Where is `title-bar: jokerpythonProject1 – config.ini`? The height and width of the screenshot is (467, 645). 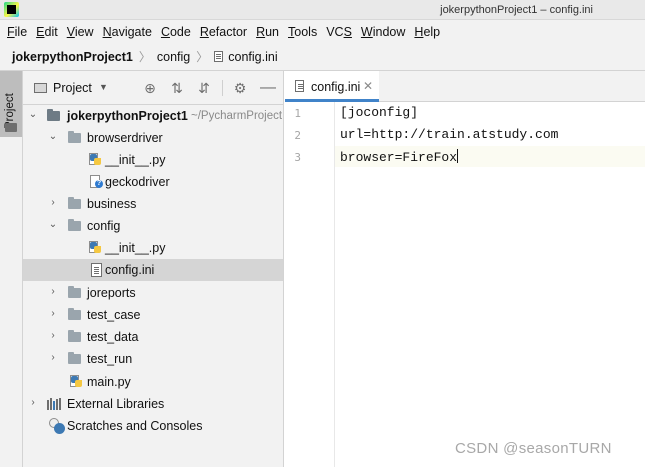 title-bar: jokerpythonProject1 – config.ini is located at coordinates (322, 10).